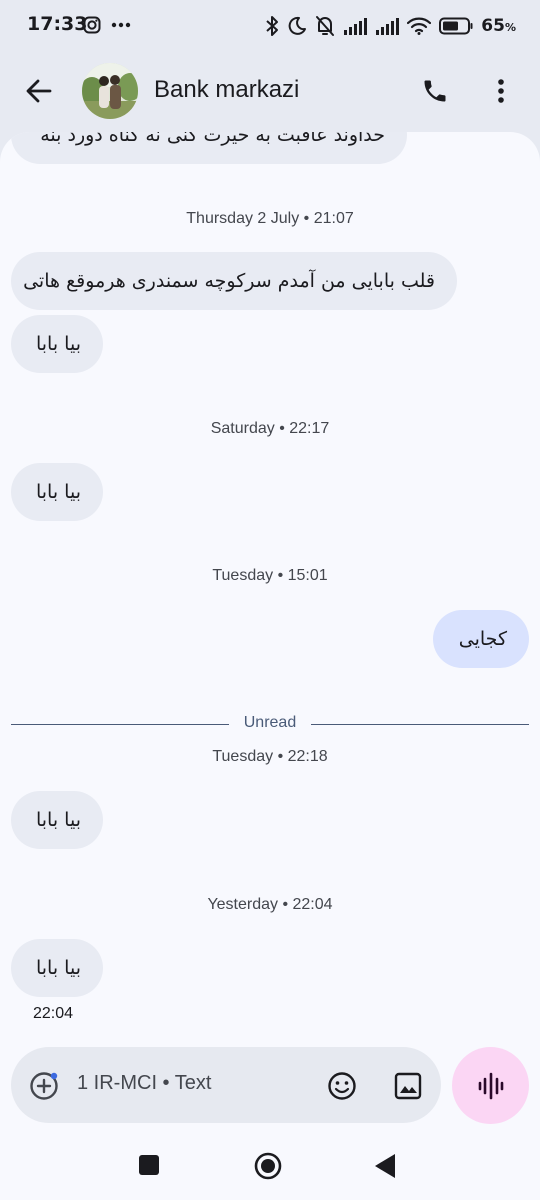  I want to click on battery-percentage: 65%, so click(498, 26).